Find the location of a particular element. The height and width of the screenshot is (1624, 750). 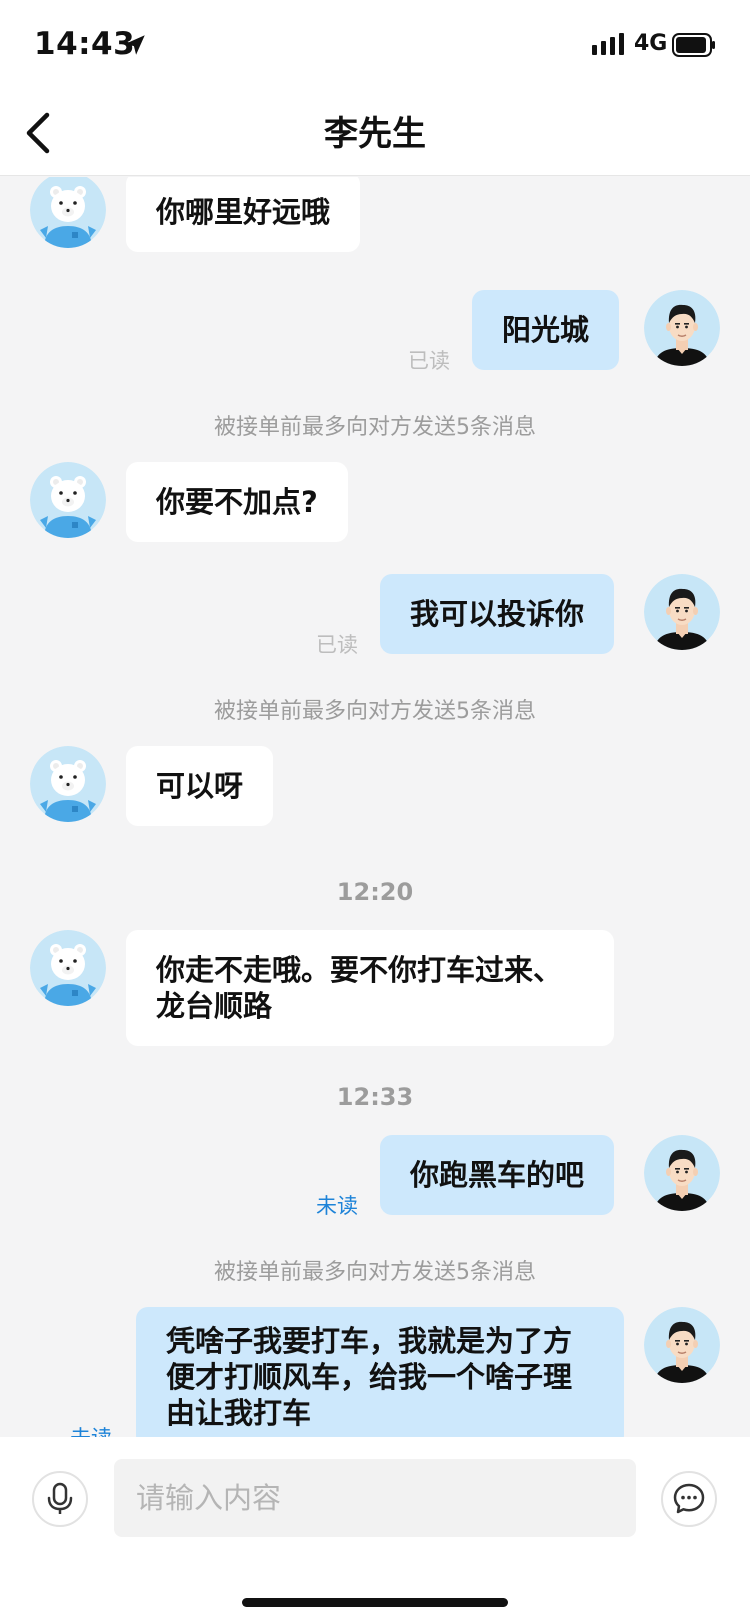

battery-icon is located at coordinates (693, 45).